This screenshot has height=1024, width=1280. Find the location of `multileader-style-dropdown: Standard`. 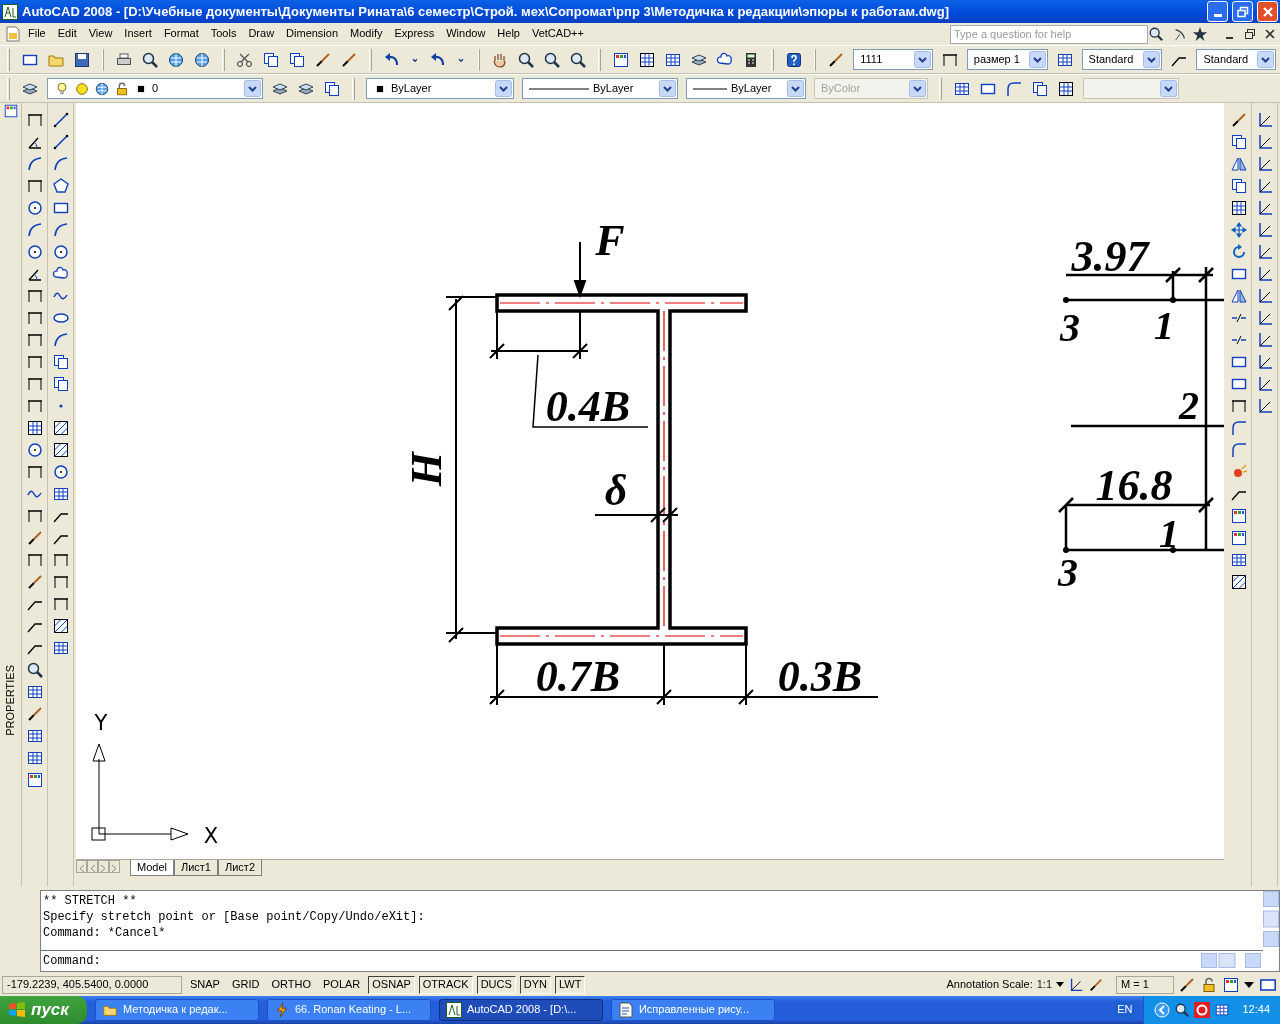

multileader-style-dropdown: Standard is located at coordinates (1236, 59).